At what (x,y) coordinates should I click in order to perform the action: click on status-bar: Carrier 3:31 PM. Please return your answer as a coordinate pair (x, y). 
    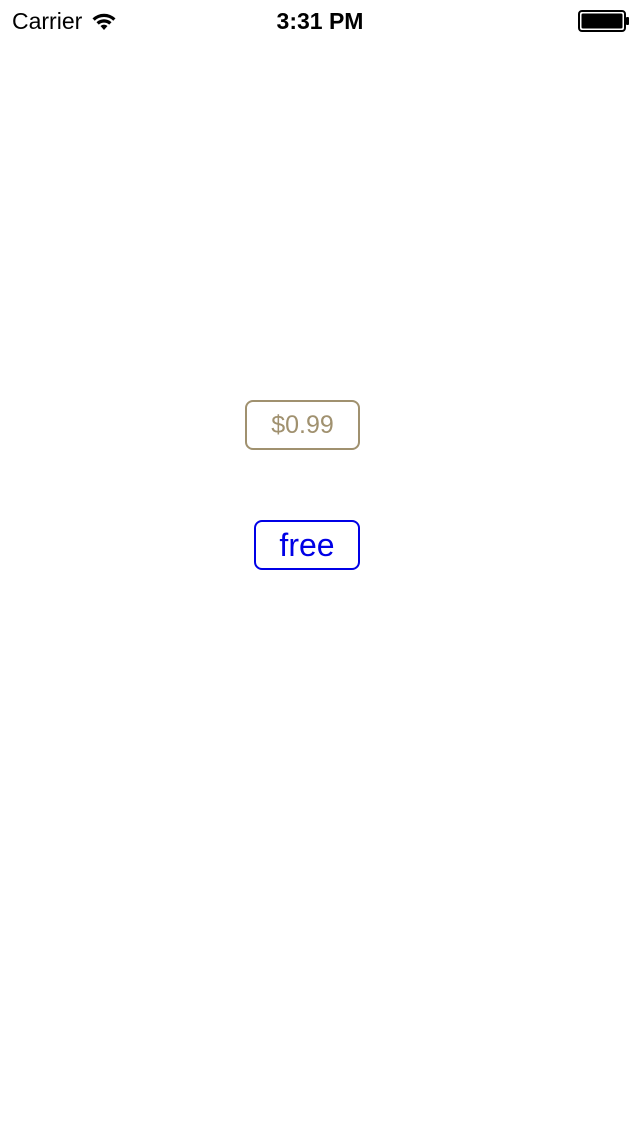
    Looking at the image, I should click on (320, 20).